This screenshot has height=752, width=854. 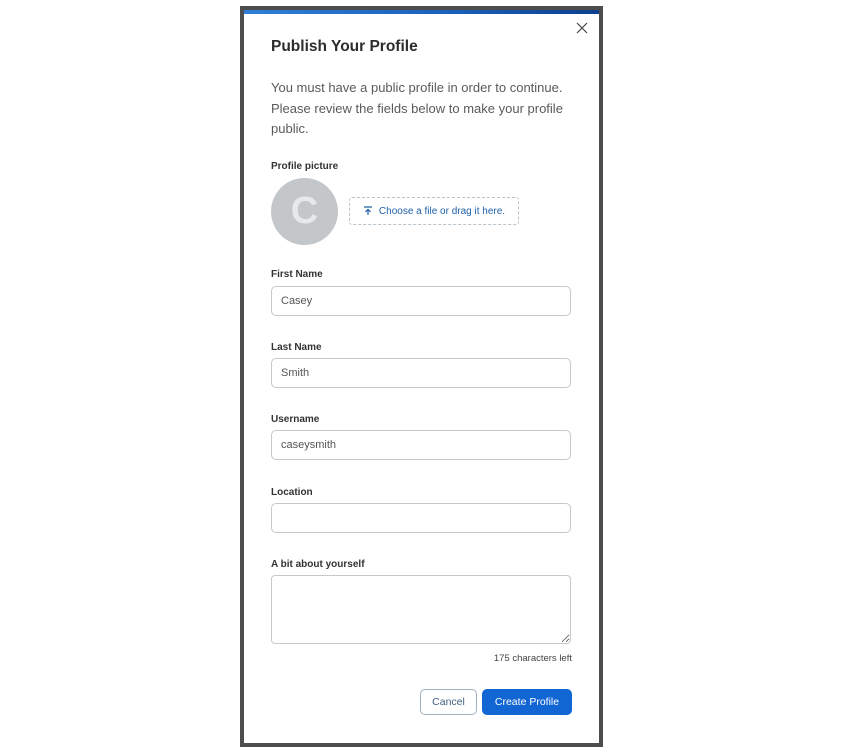 I want to click on file-upload-dropzone: Choose a file or drag it here., so click(x=434, y=211).